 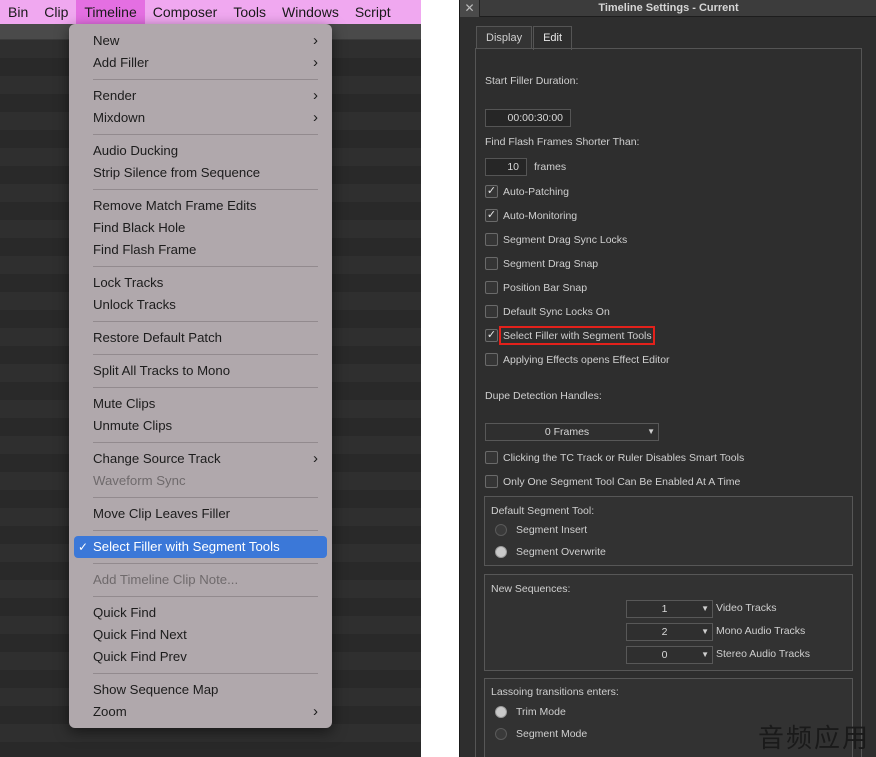 What do you see at coordinates (200, 712) in the screenshot?
I see `menu-item-zoom: Zoom ›` at bounding box center [200, 712].